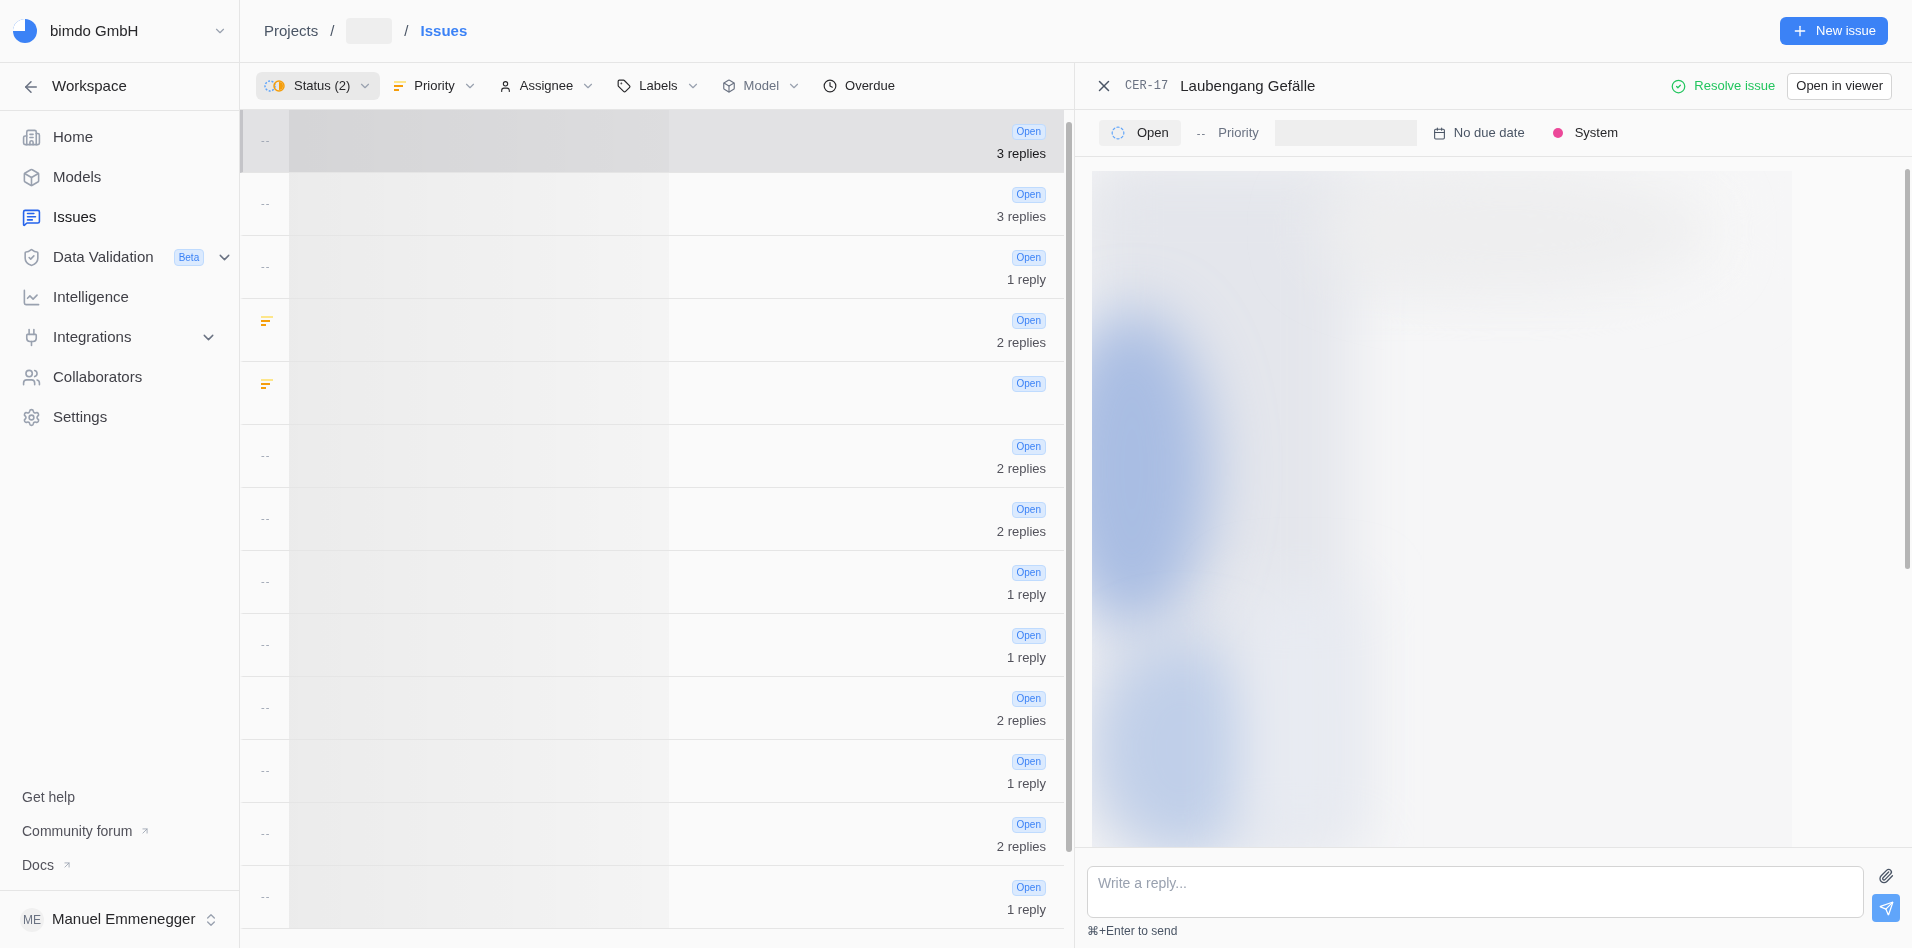 This screenshot has height=948, width=1912. Describe the element at coordinates (624, 86) in the screenshot. I see `tag-icon` at that location.